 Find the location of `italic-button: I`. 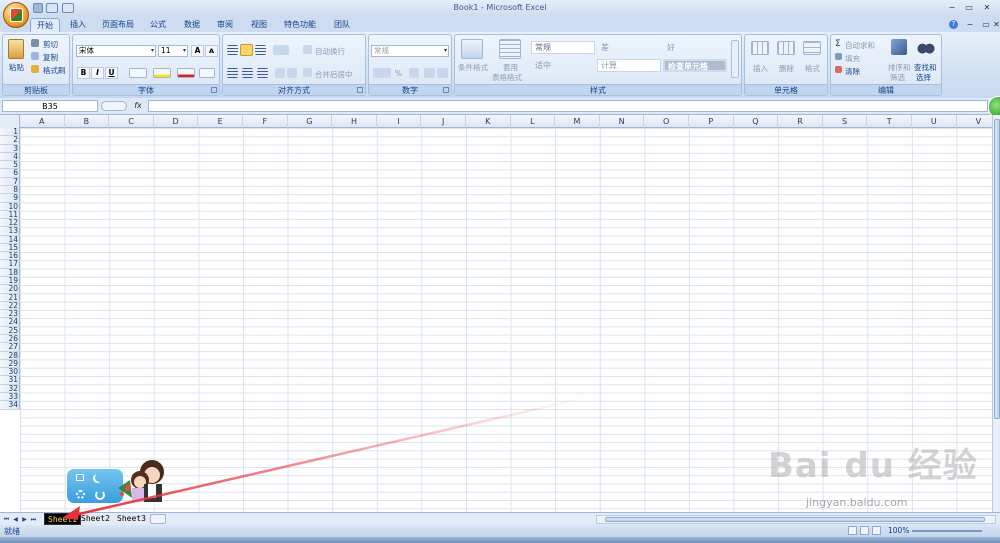

italic-button: I is located at coordinates (97, 73).